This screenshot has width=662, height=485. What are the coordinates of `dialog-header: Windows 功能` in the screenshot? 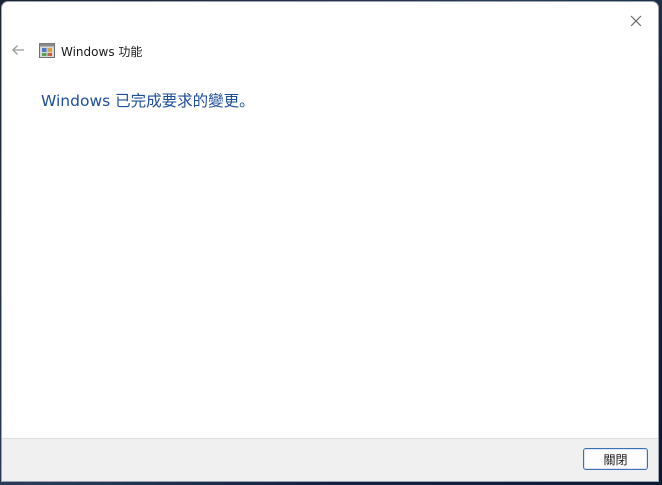 It's located at (330, 50).